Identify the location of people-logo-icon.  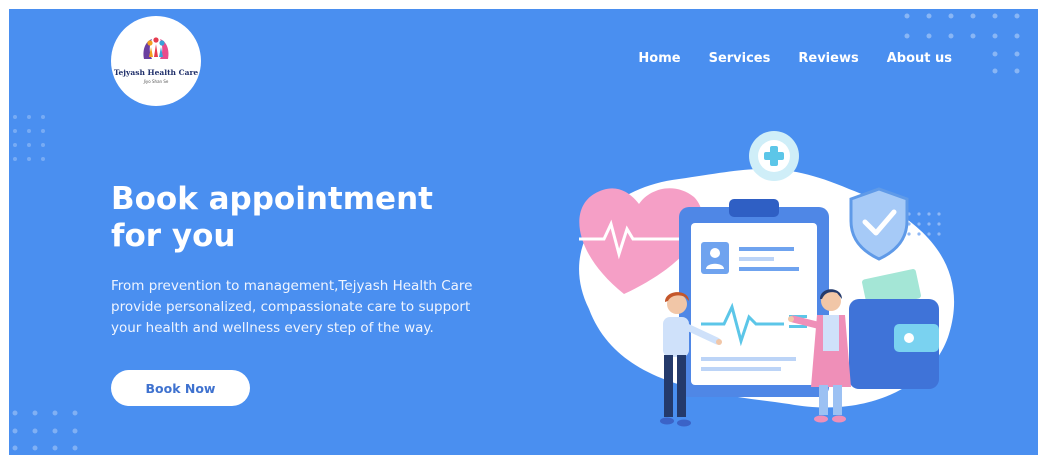
(156, 48).